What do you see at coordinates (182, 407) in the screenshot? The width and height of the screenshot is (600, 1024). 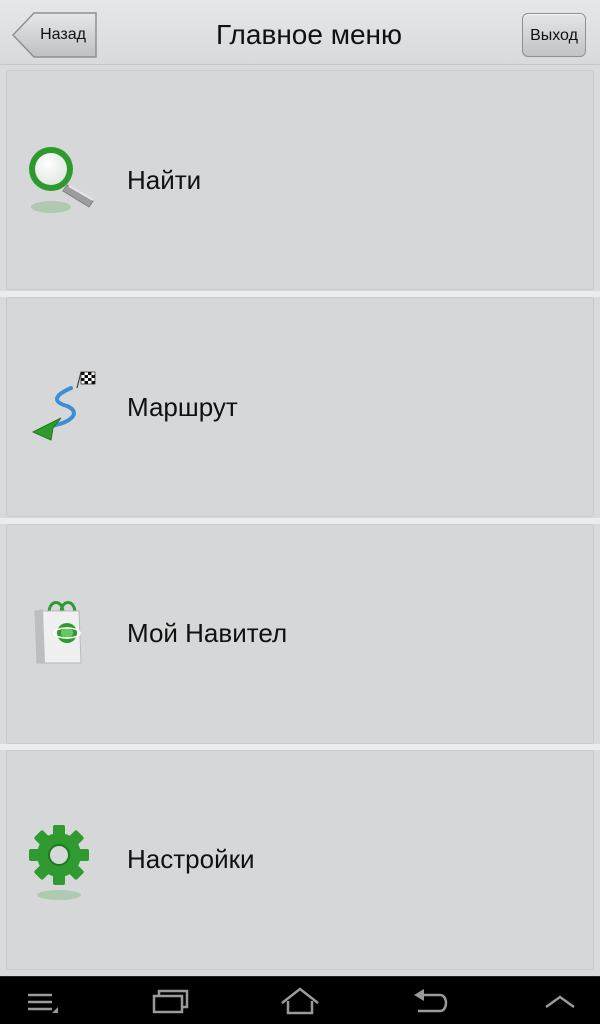 I see `menu-item-route-label: Маршрут` at bounding box center [182, 407].